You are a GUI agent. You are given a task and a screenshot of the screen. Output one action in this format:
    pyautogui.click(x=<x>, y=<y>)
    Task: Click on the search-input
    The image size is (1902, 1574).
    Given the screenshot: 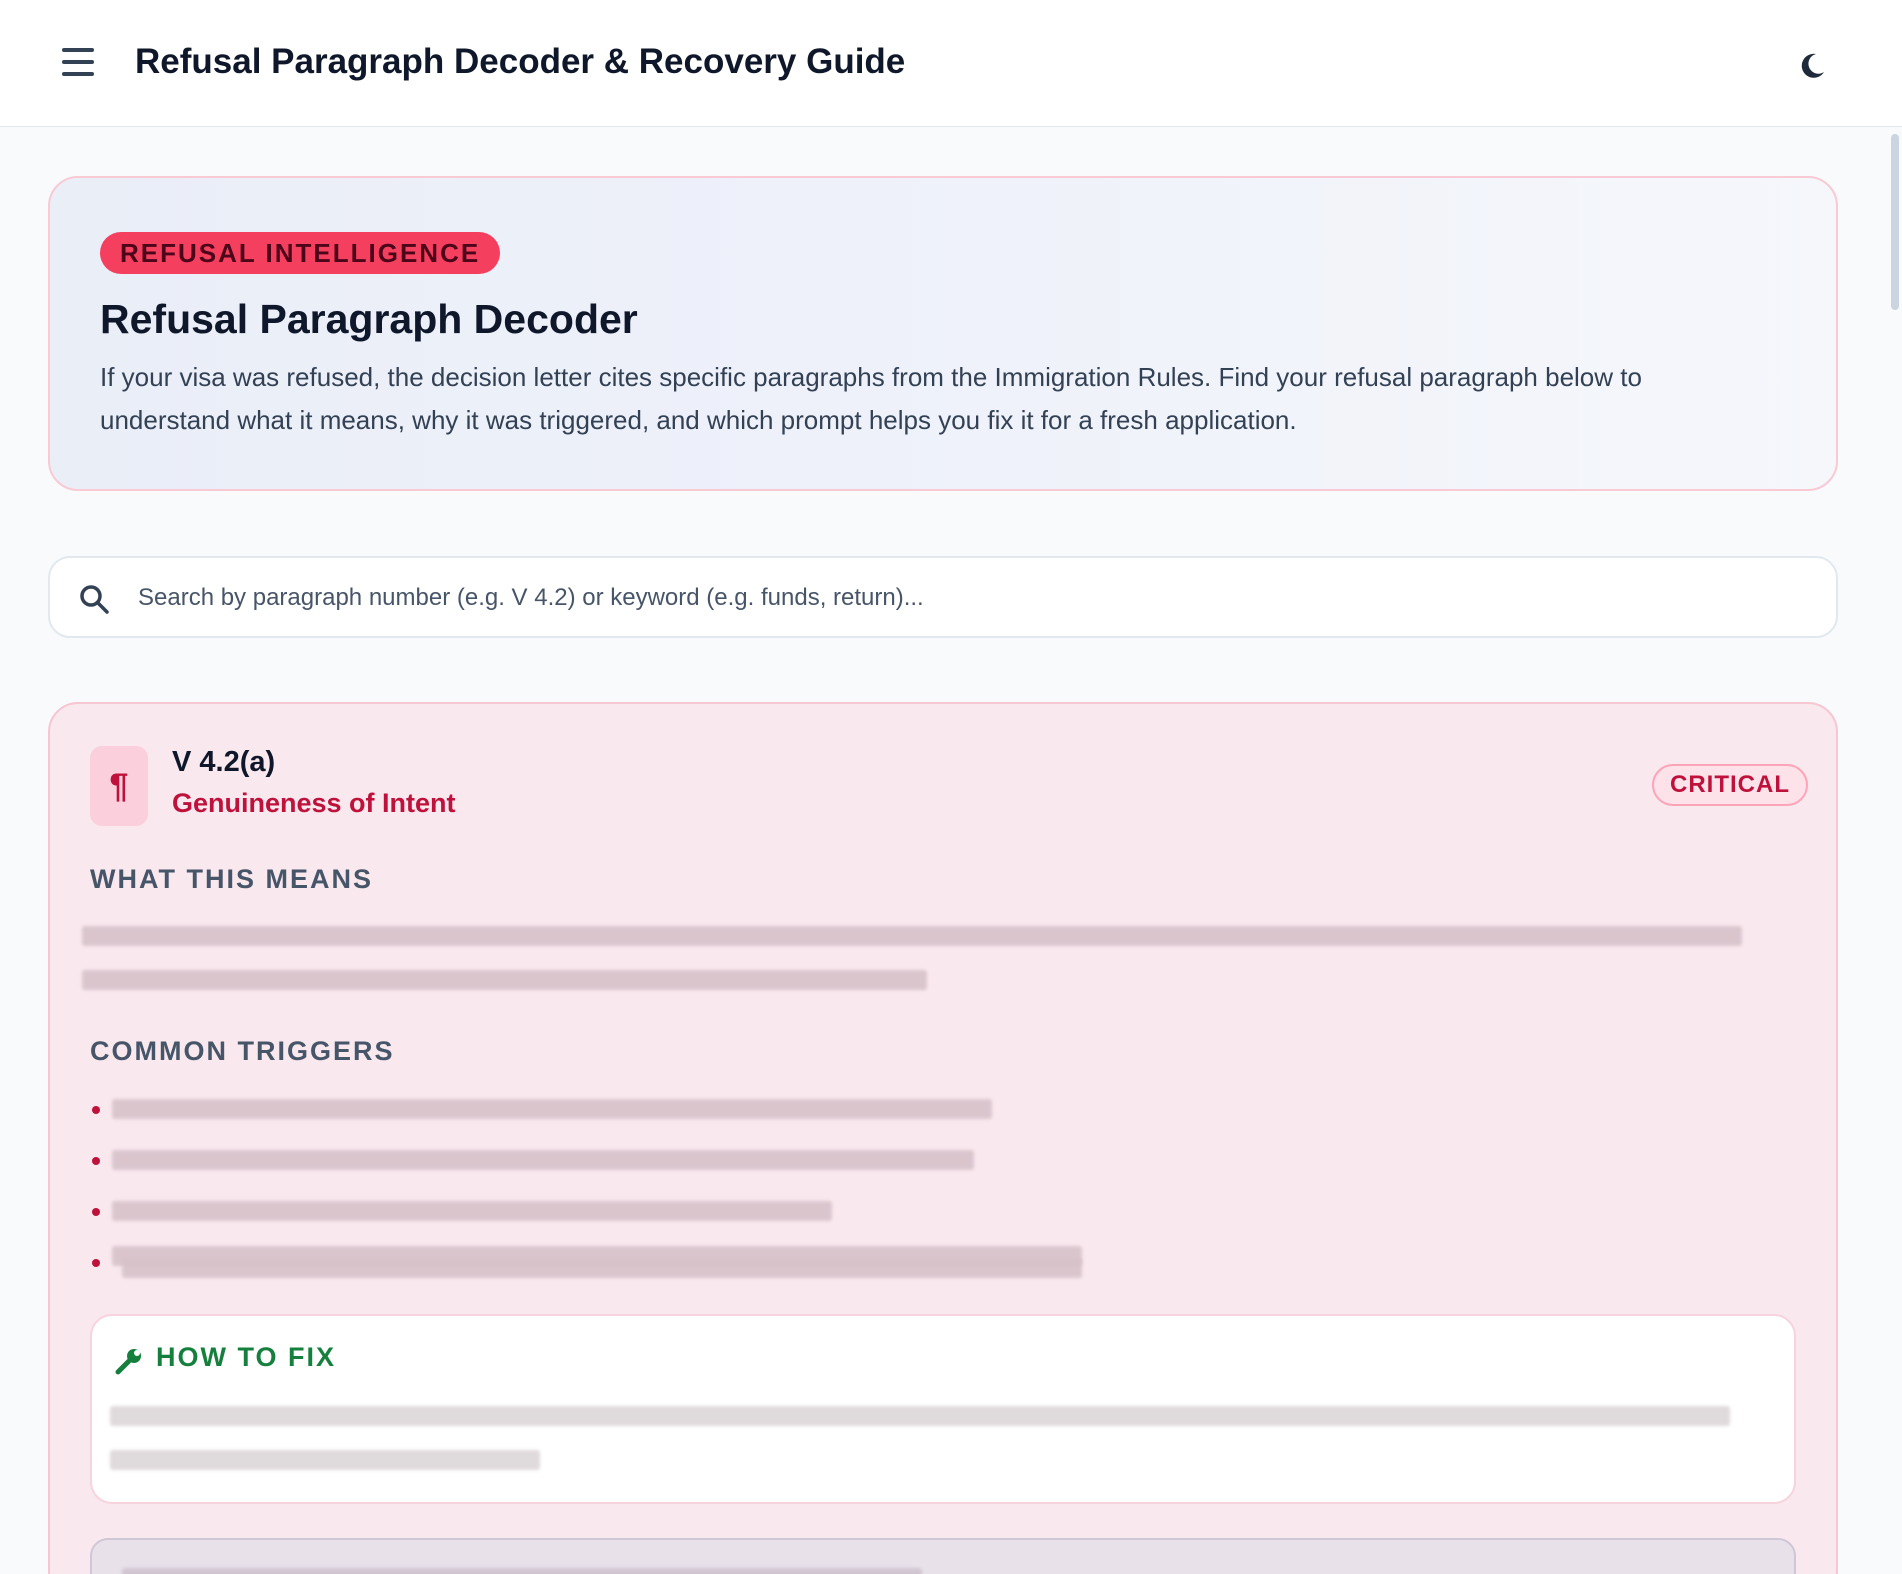 What is the action you would take?
    pyautogui.click(x=968, y=598)
    